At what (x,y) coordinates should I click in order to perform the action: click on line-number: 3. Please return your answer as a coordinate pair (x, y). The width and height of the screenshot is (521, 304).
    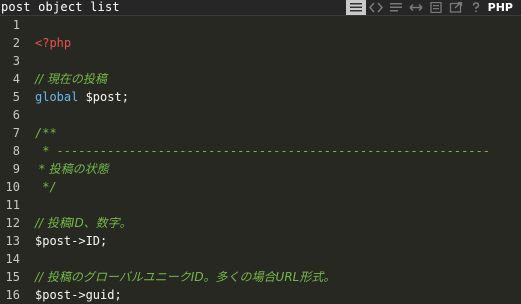
    Looking at the image, I should click on (16, 61).